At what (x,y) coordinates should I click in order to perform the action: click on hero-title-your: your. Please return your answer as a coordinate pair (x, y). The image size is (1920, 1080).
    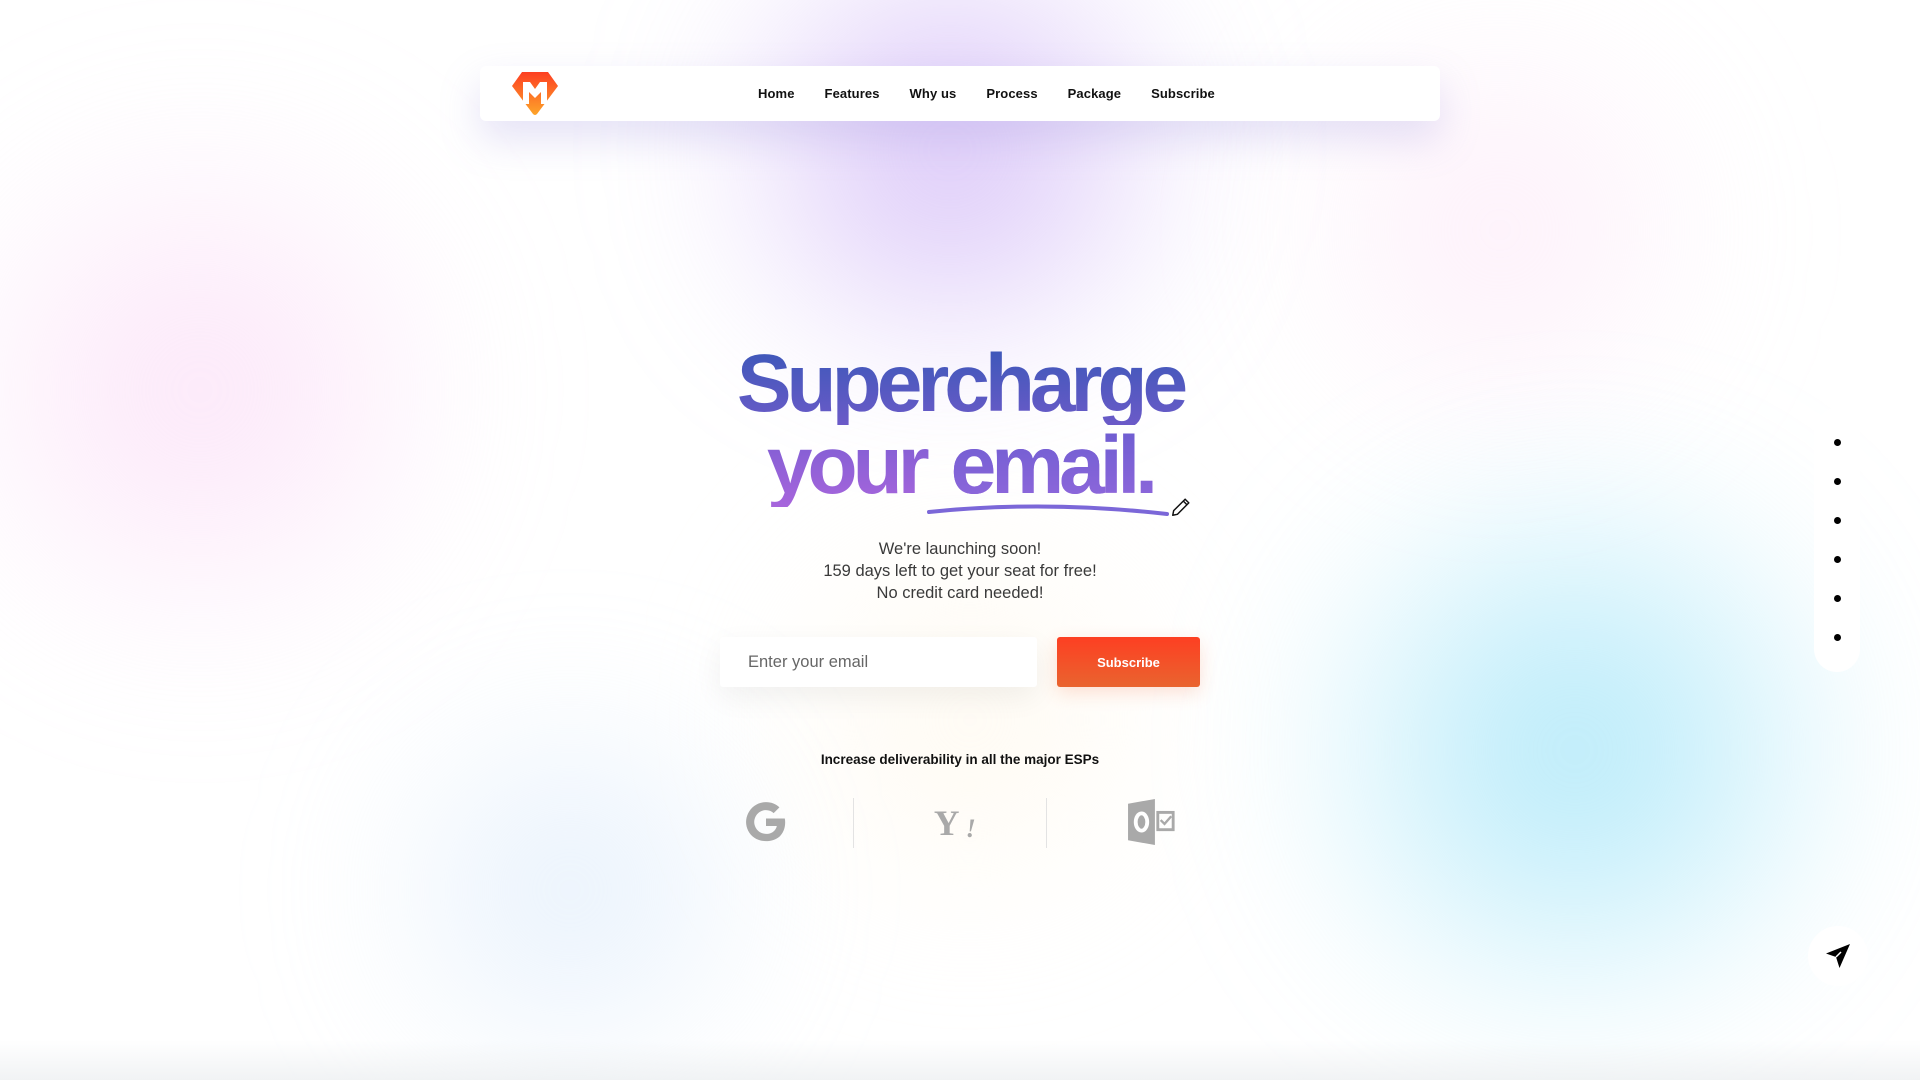
    Looking at the image, I should click on (845, 465).